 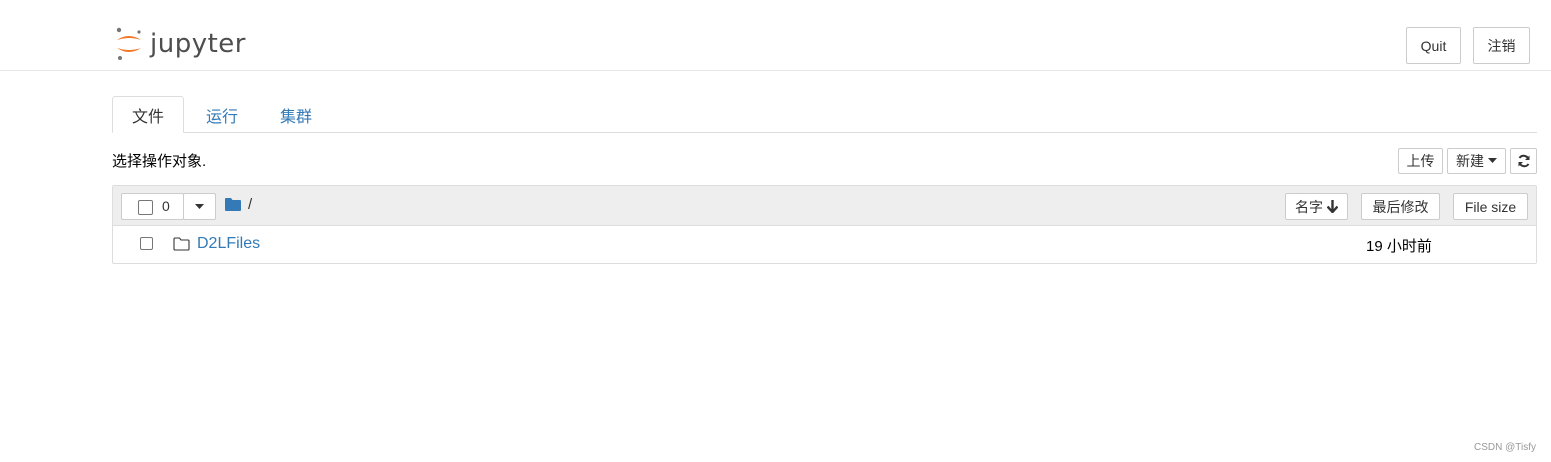 I want to click on logo-text: jupyter, so click(x=198, y=44).